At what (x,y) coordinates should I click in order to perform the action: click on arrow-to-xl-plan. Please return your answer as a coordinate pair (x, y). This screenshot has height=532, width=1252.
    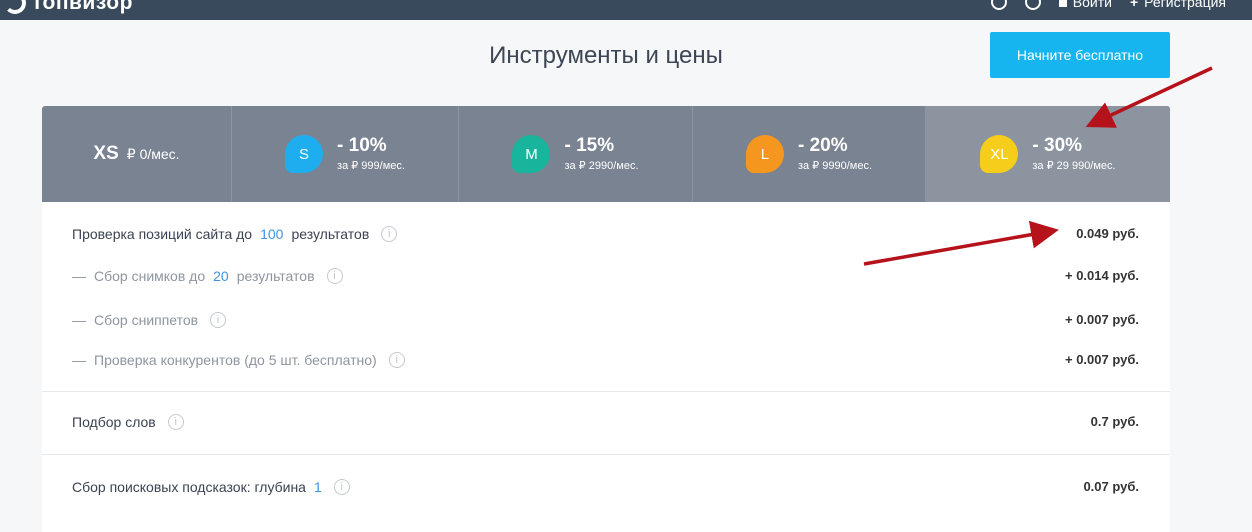
    Looking at the image, I should click on (1149, 97).